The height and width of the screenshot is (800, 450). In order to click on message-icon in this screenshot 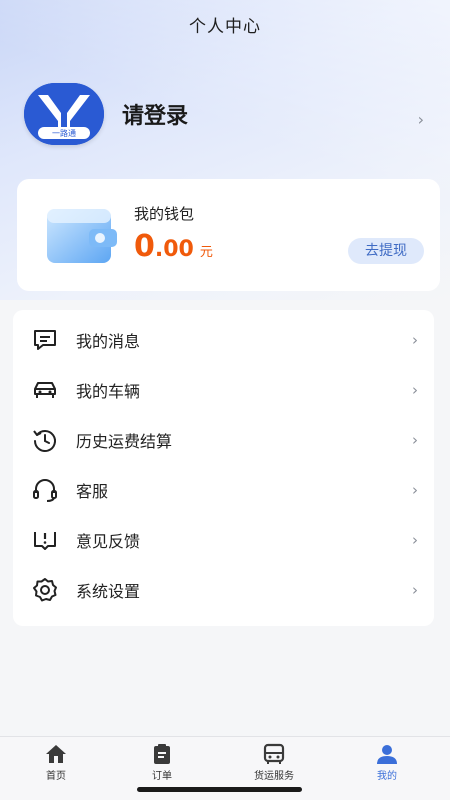, I will do `click(45, 340)`.